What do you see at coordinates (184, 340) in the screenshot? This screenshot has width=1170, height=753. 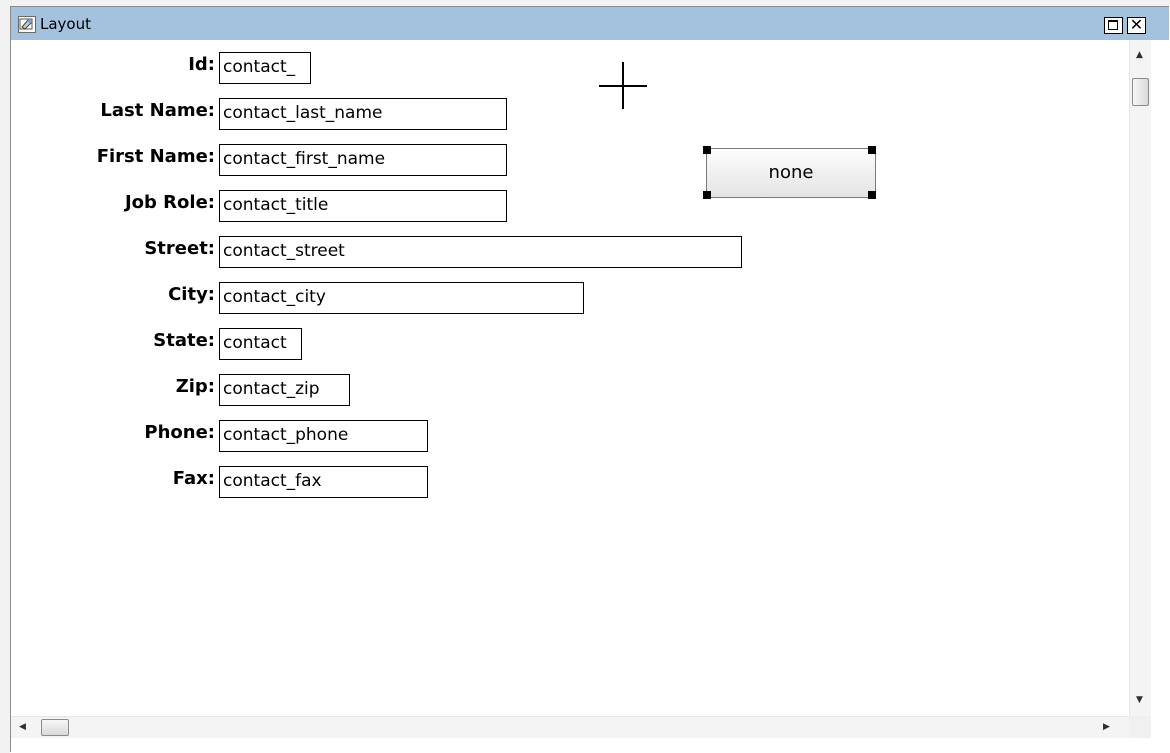 I see `state-label: State:` at bounding box center [184, 340].